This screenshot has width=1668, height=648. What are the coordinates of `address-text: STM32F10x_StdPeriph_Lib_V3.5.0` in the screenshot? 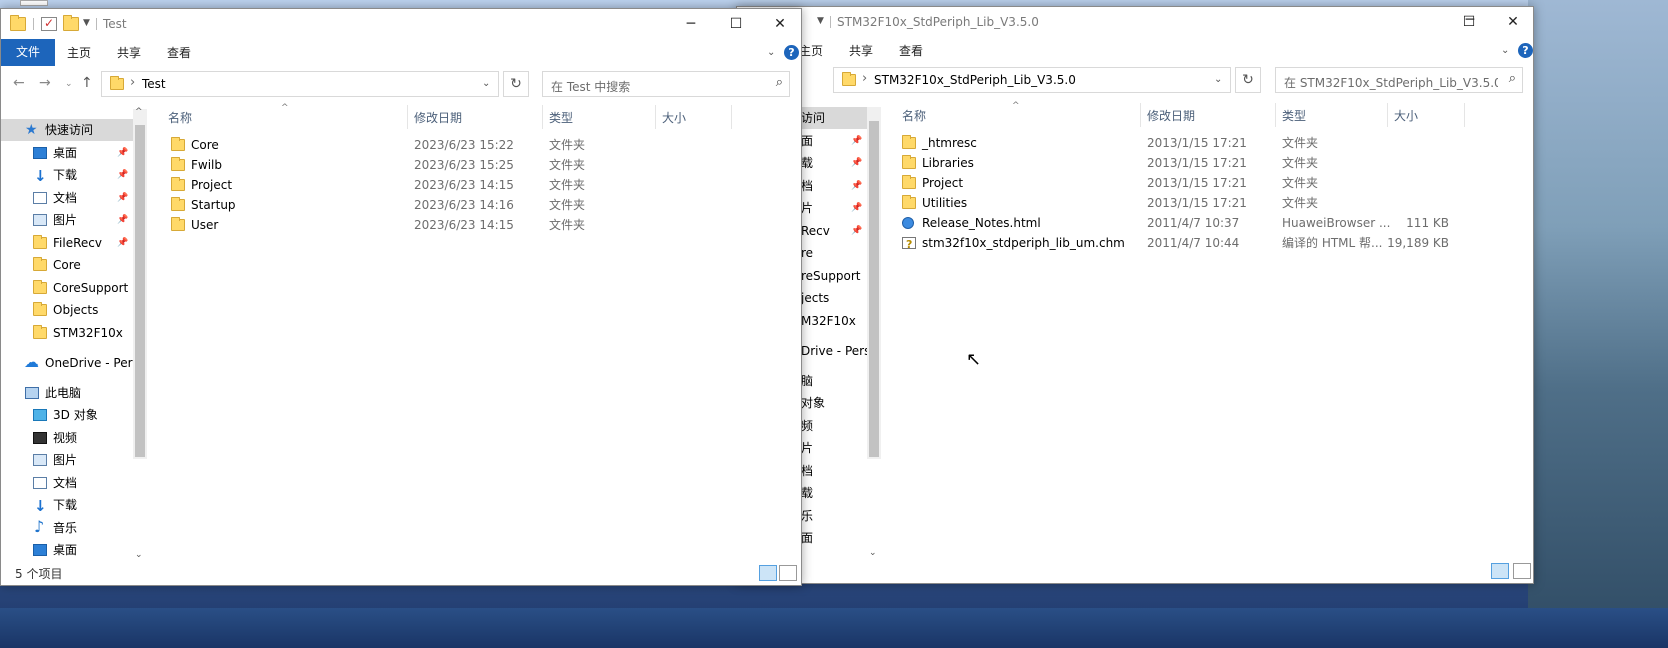 It's located at (975, 80).